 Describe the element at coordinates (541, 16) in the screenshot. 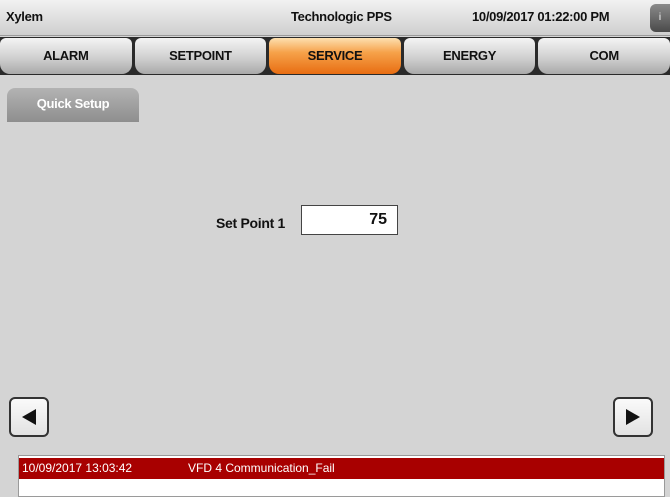

I see `datetime-display: 10/09/2017 01:22:00 PM` at that location.